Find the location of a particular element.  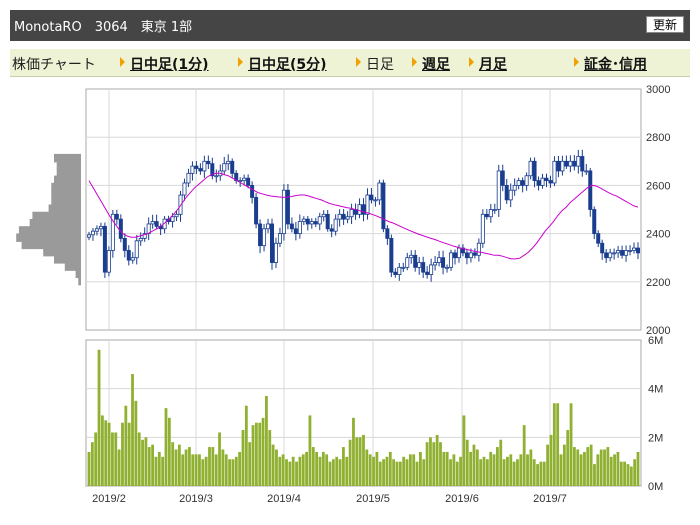

price-y-tick-label: 2800 is located at coordinates (658, 138).